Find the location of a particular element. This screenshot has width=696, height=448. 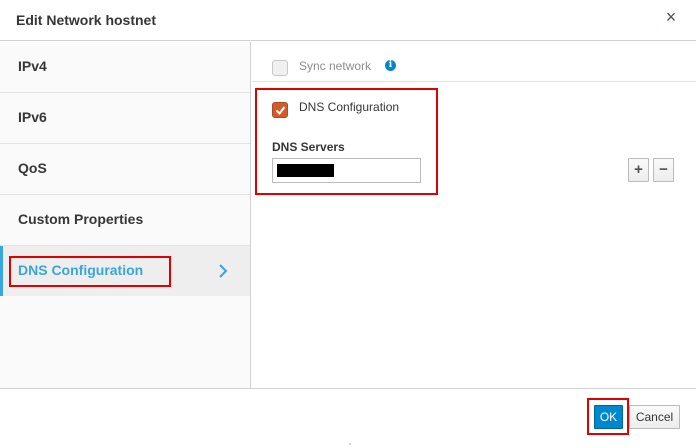

close-icon: × is located at coordinates (671, 17).